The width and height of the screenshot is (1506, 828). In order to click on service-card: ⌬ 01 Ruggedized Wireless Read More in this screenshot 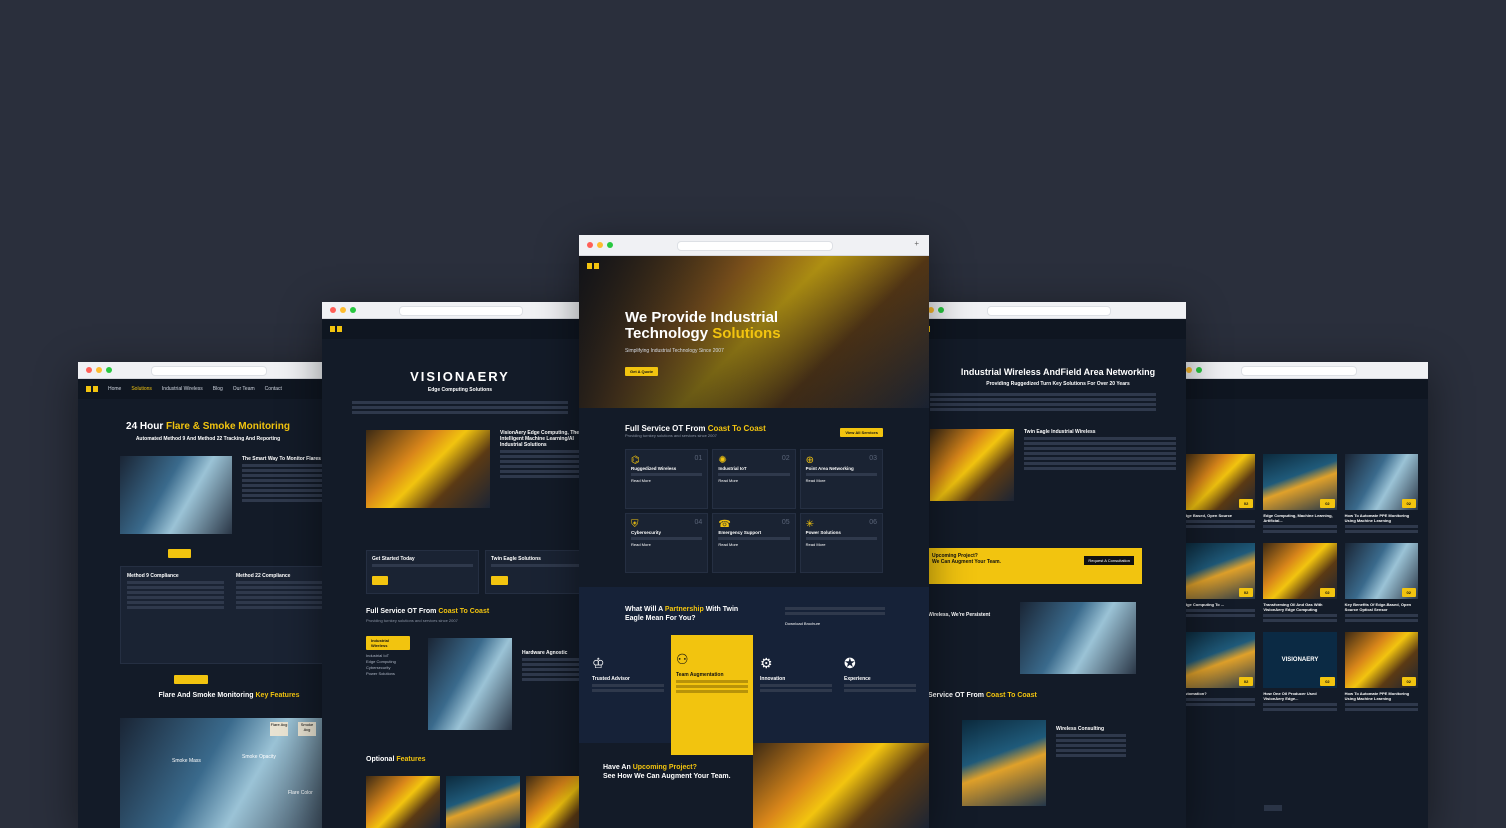, I will do `click(667, 479)`.